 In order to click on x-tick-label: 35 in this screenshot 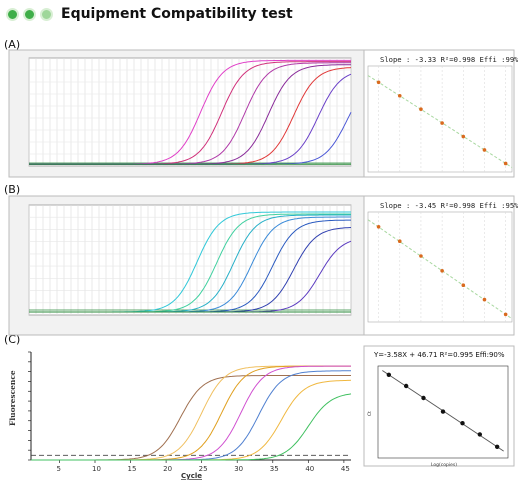, I will do `click(274, 469)`.